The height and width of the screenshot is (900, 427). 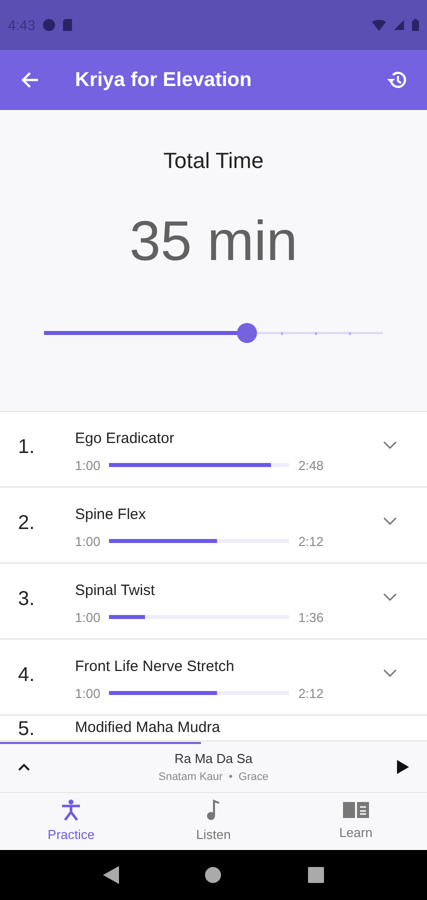 I want to click on total-time-label: Total Time, so click(x=213, y=161).